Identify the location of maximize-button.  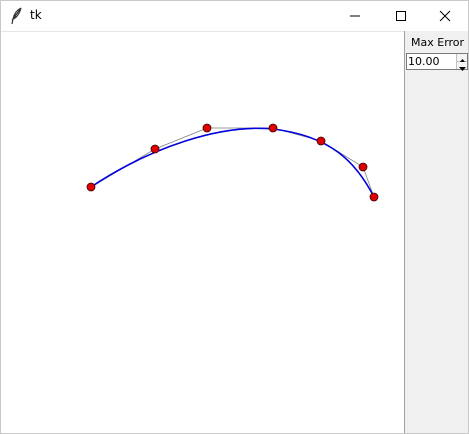
(401, 16).